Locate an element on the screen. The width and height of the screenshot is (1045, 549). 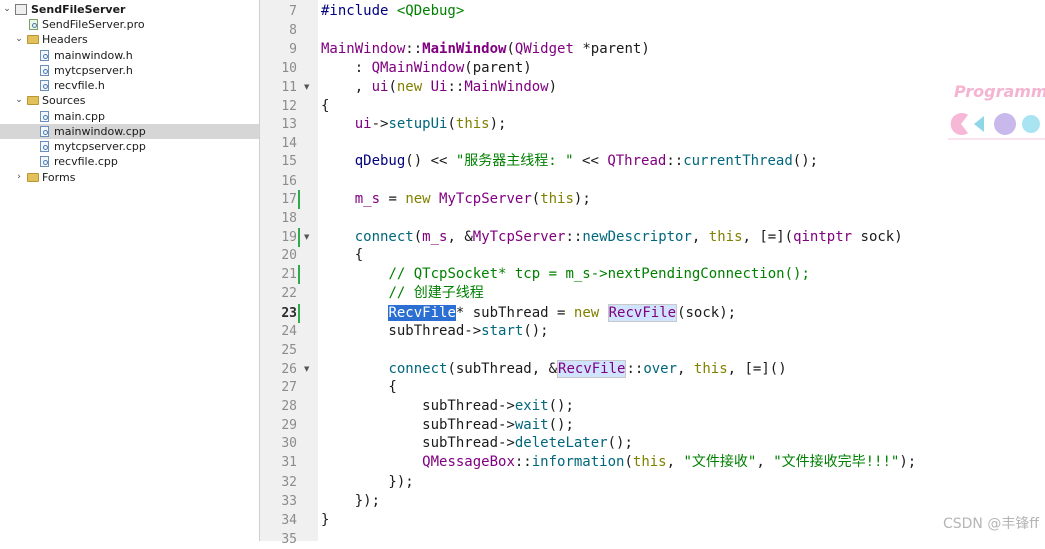
code-line: 35 is located at coordinates (652, 539).